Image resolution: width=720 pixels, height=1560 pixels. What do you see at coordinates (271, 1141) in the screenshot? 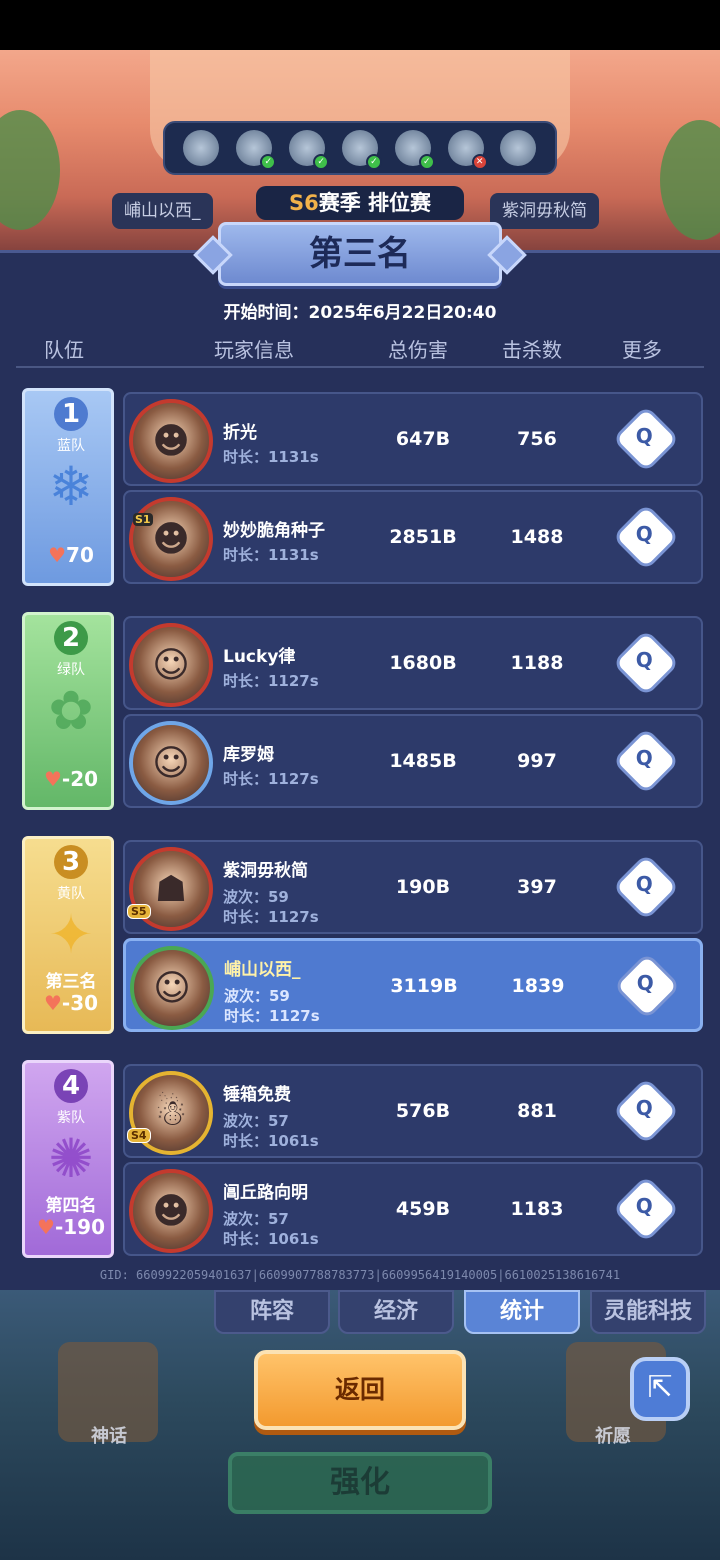
I see `player-duration: 时长：1061s` at bounding box center [271, 1141].